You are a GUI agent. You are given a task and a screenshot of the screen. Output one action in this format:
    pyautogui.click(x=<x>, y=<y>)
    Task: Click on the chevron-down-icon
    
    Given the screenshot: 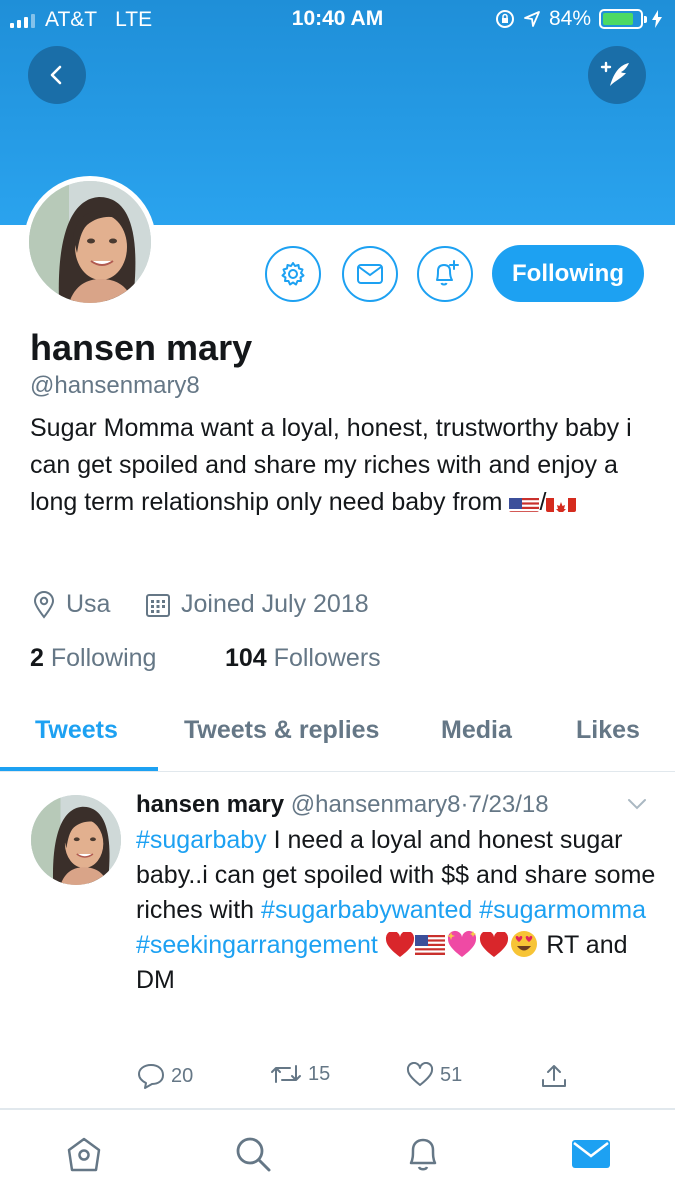 What is the action you would take?
    pyautogui.click(x=637, y=804)
    